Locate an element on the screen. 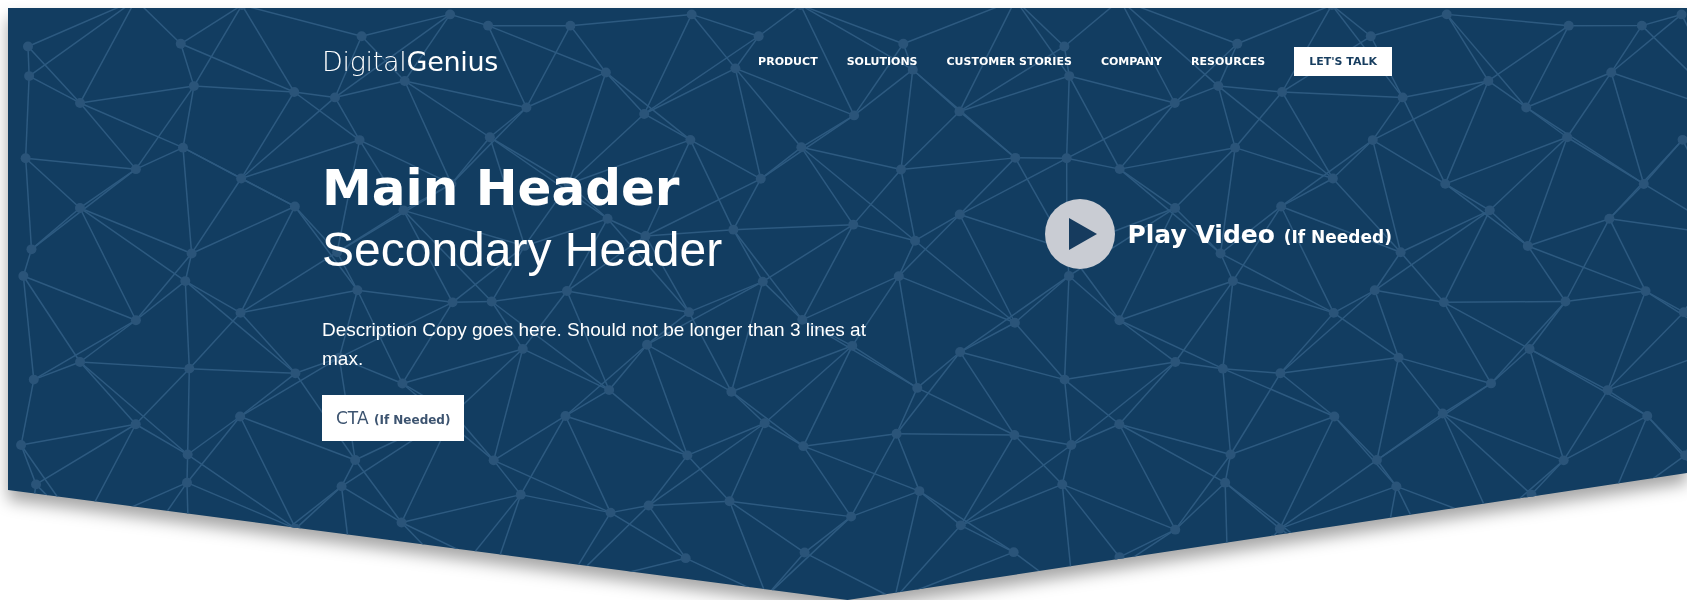 The height and width of the screenshot is (600, 1687). cta-button: CTA (If Needed) is located at coordinates (393, 418).